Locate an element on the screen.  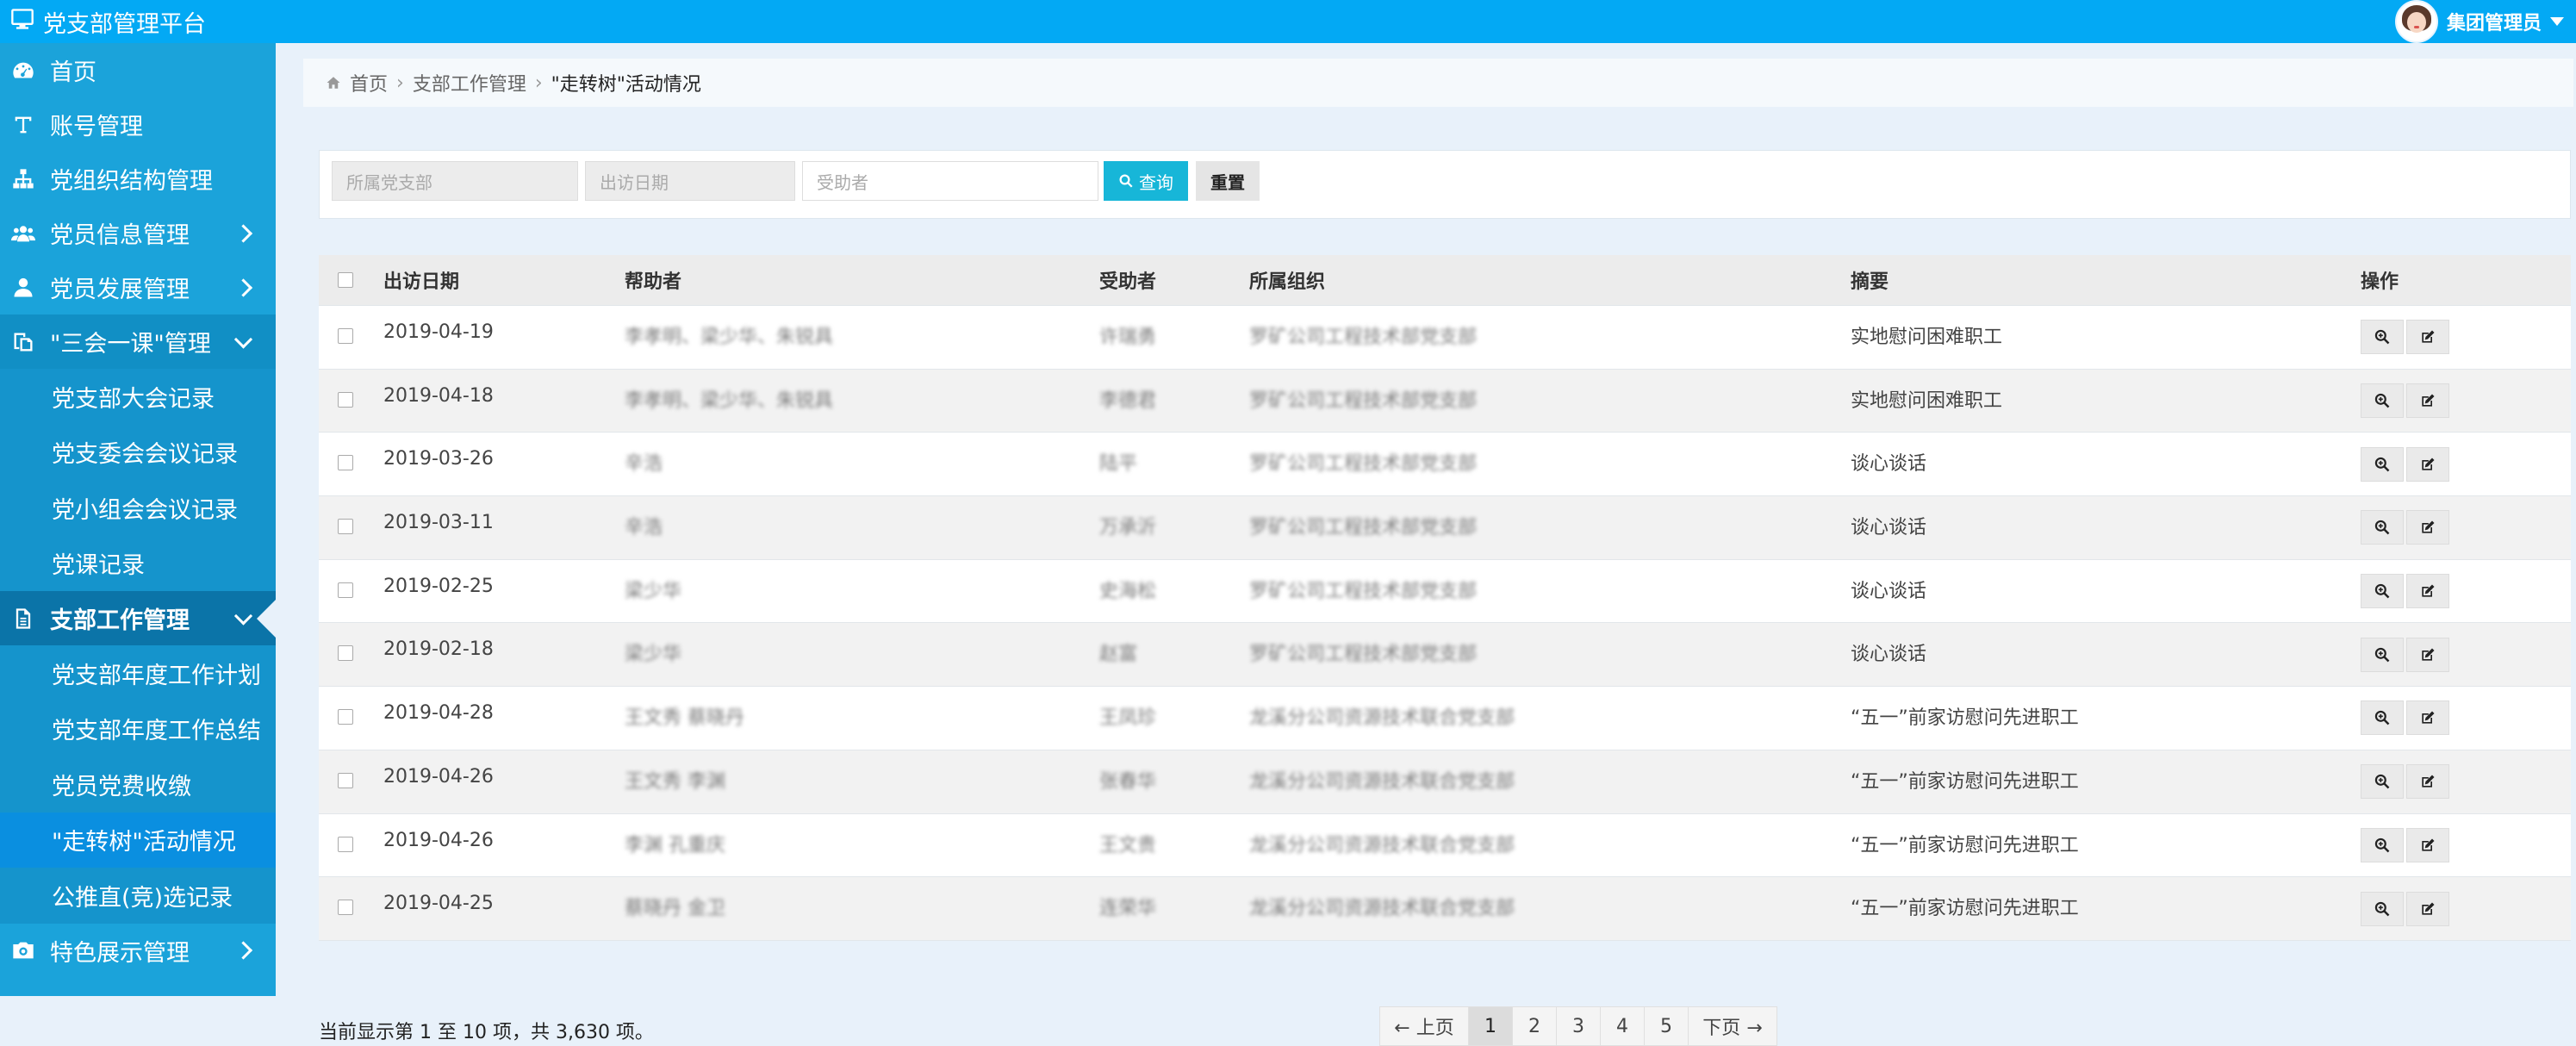
camera-icon is located at coordinates (24, 950).